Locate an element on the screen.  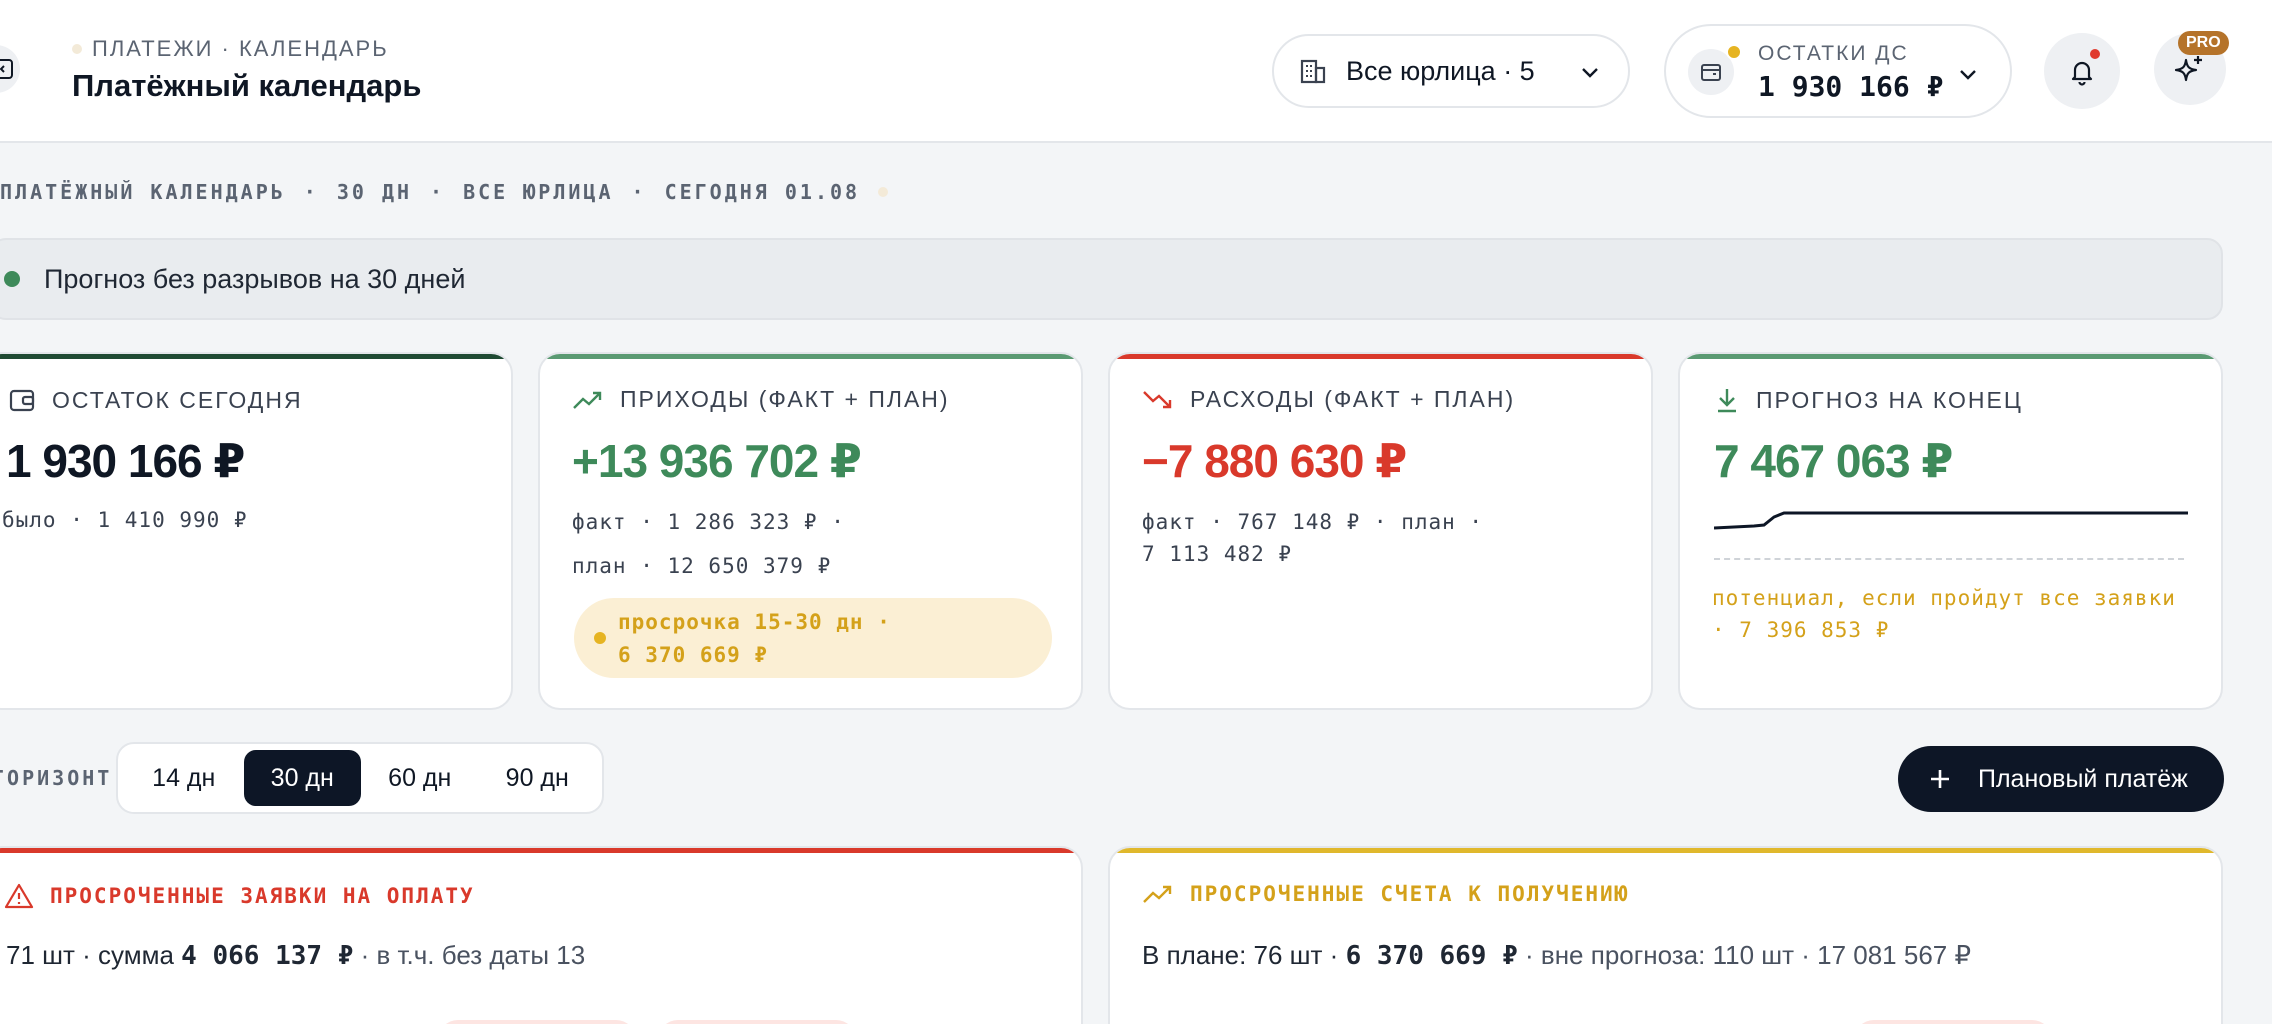
card-title: РАСХОДЫ (ФАКТ + ПЛАН) is located at coordinates (1353, 399).